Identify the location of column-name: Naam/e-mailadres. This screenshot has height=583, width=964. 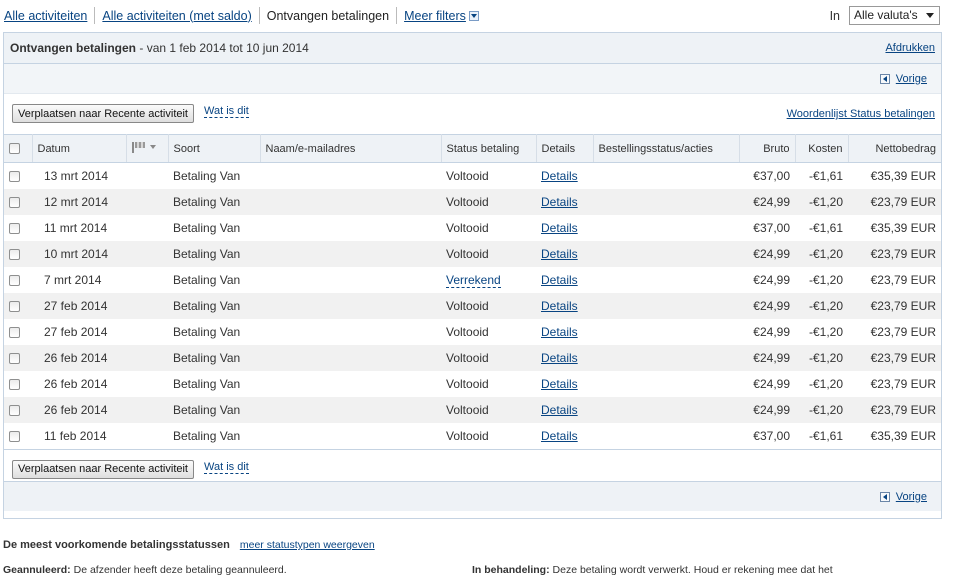
(351, 148).